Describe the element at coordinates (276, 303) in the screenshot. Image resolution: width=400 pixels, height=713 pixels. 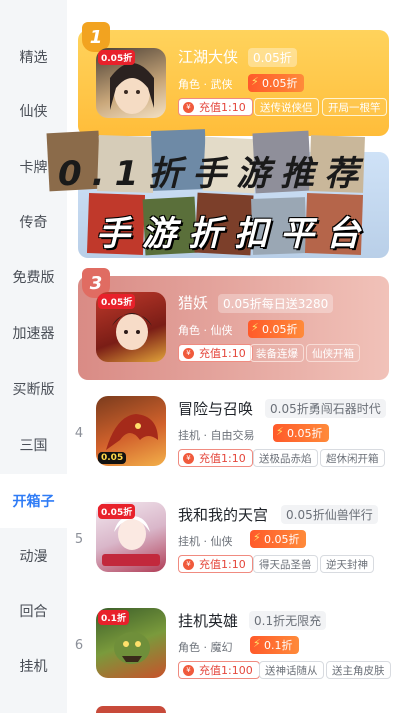
I see `promo-label: 0.05折每日送3280` at that location.